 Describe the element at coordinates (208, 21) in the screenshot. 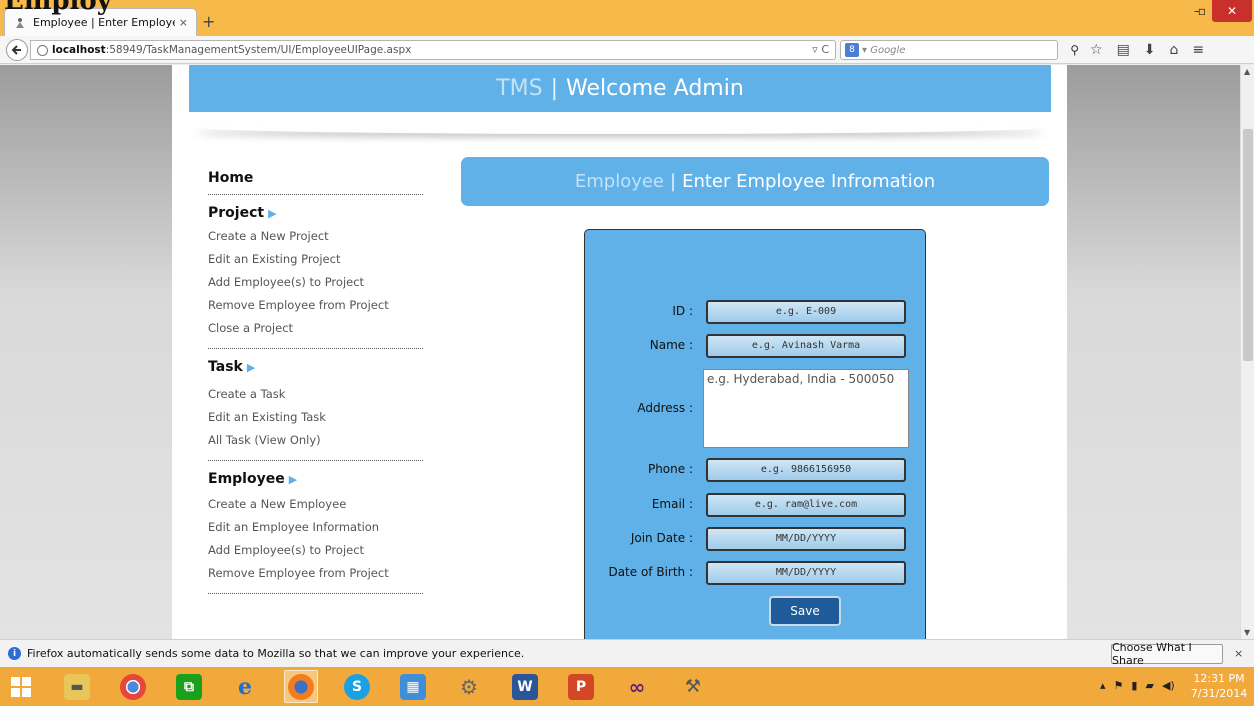

I see `new-tab-button: +` at that location.